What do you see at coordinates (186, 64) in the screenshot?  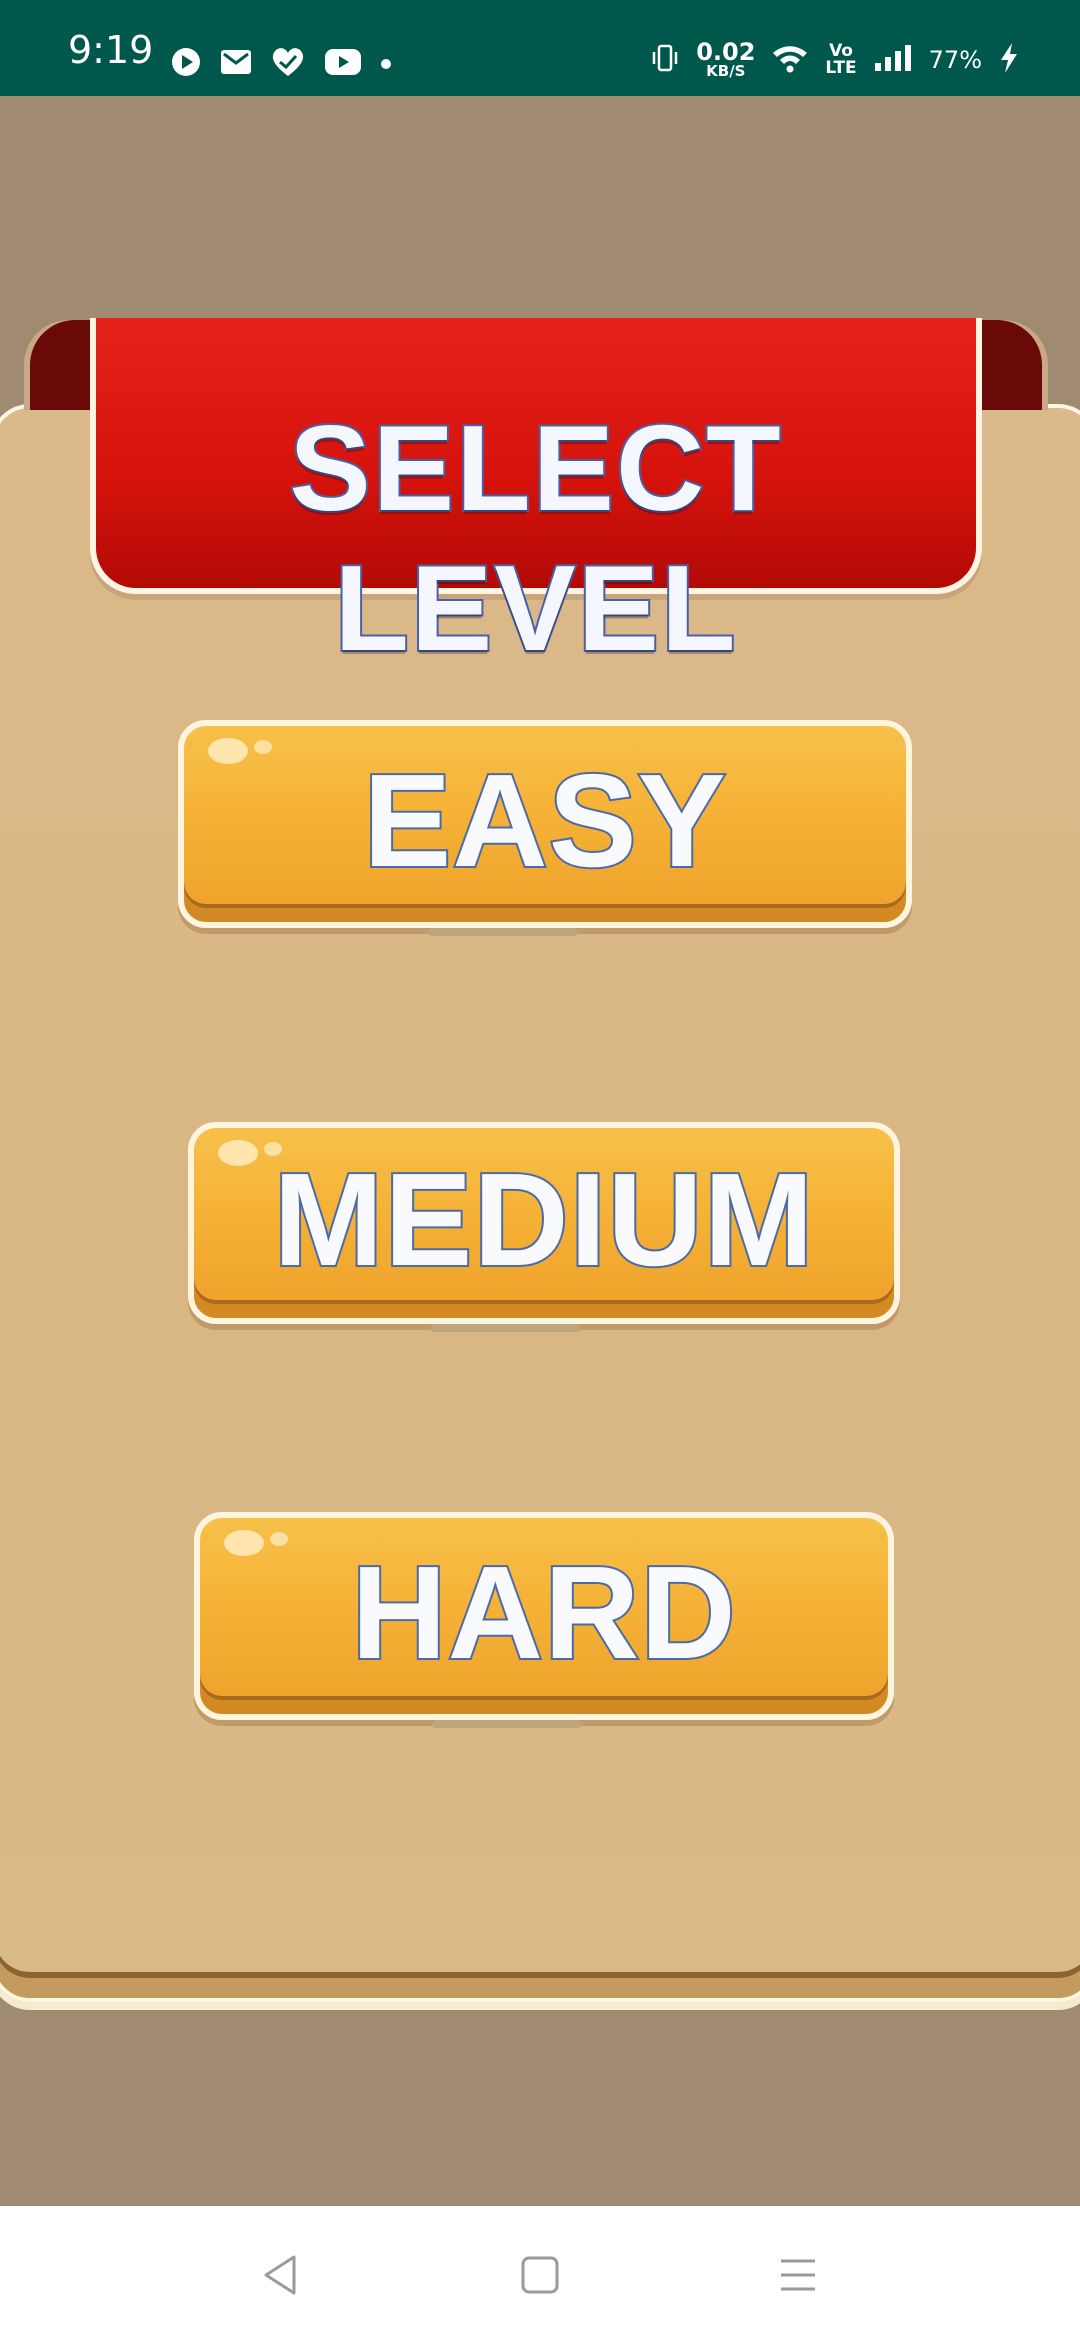 I see `play-icon` at bounding box center [186, 64].